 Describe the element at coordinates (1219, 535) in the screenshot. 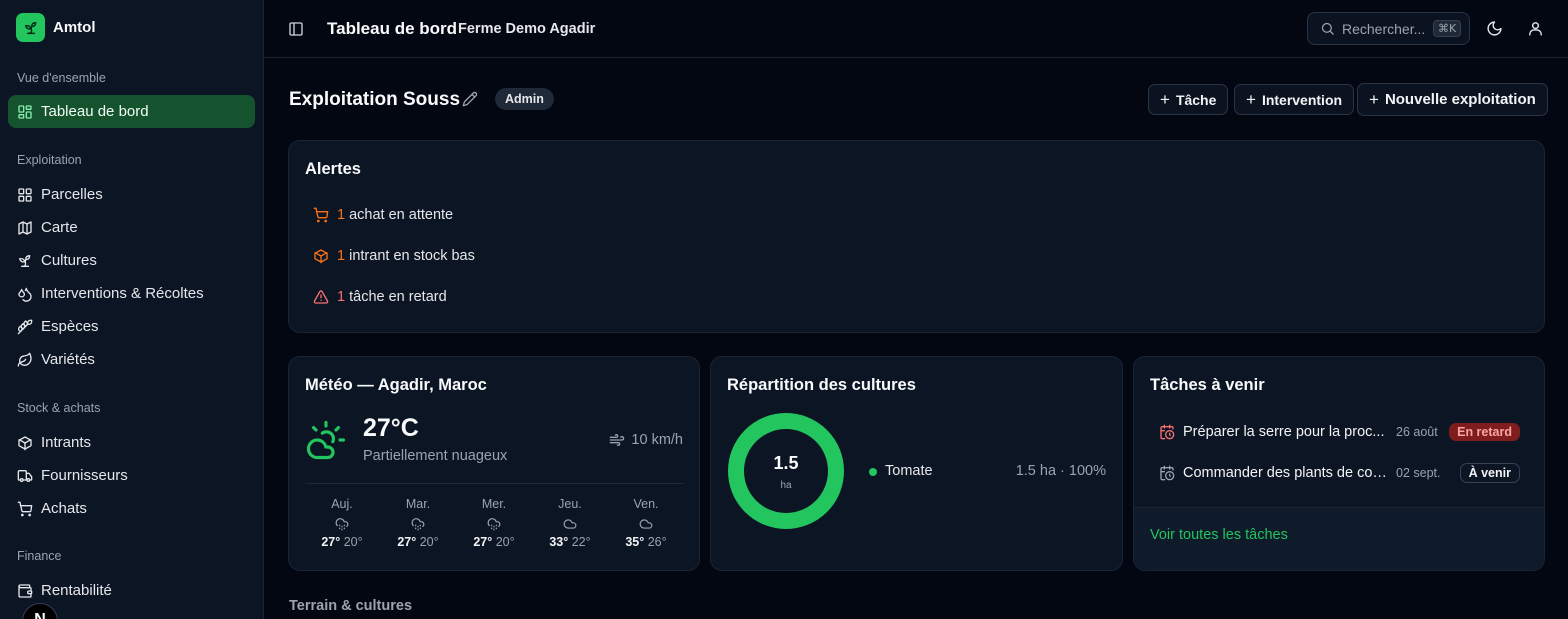

I see `view-all-tasks-link: Voir toutes les tâches` at that location.